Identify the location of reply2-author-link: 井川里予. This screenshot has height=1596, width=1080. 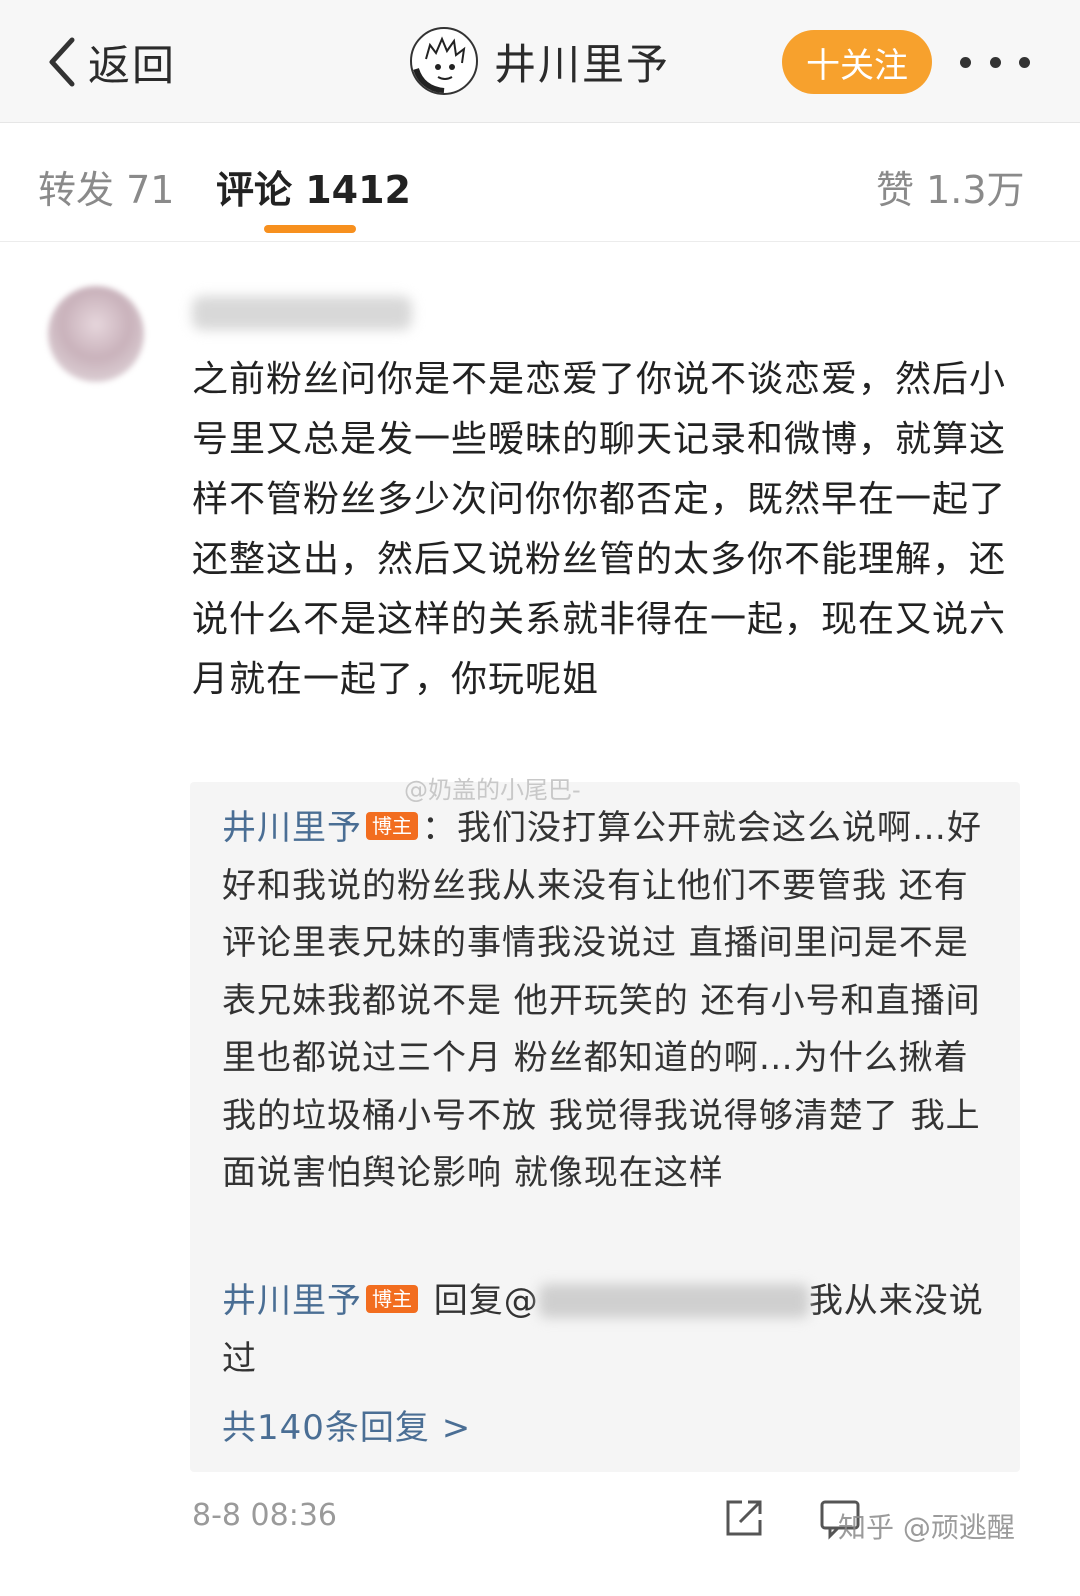
(292, 1301).